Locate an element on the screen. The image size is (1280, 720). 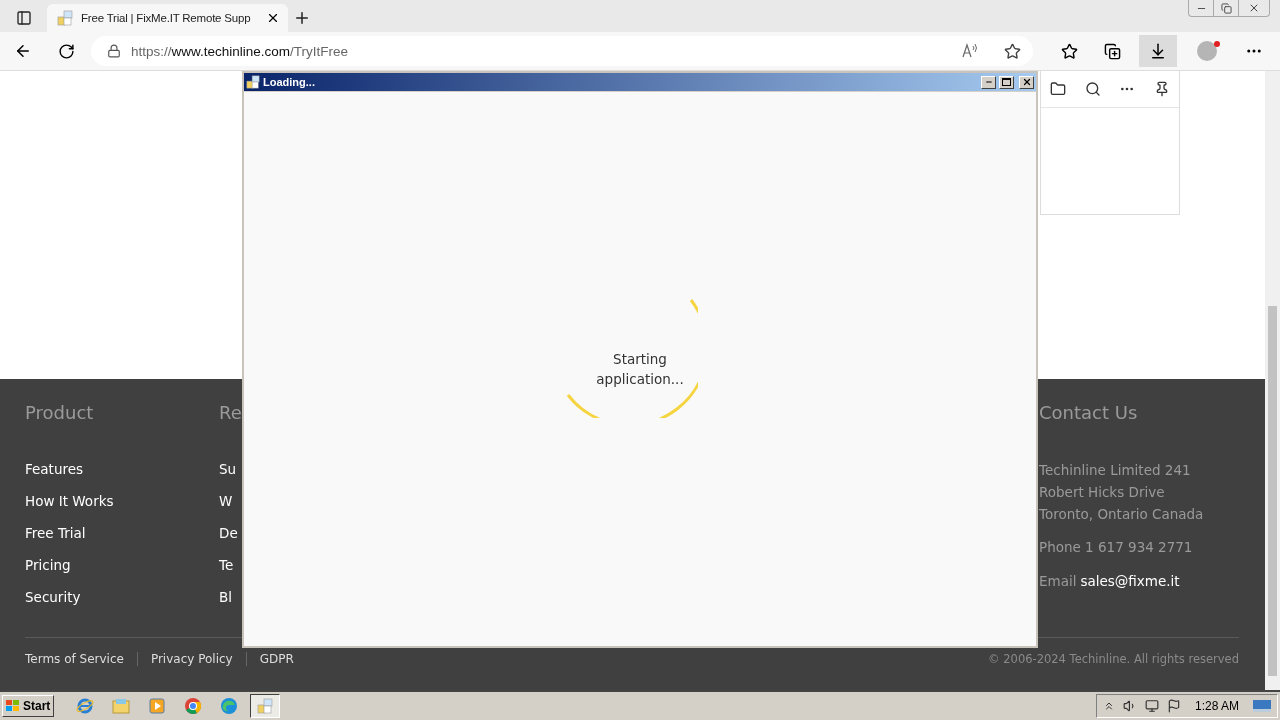
clock: 1:28 AM is located at coordinates (1216, 706).